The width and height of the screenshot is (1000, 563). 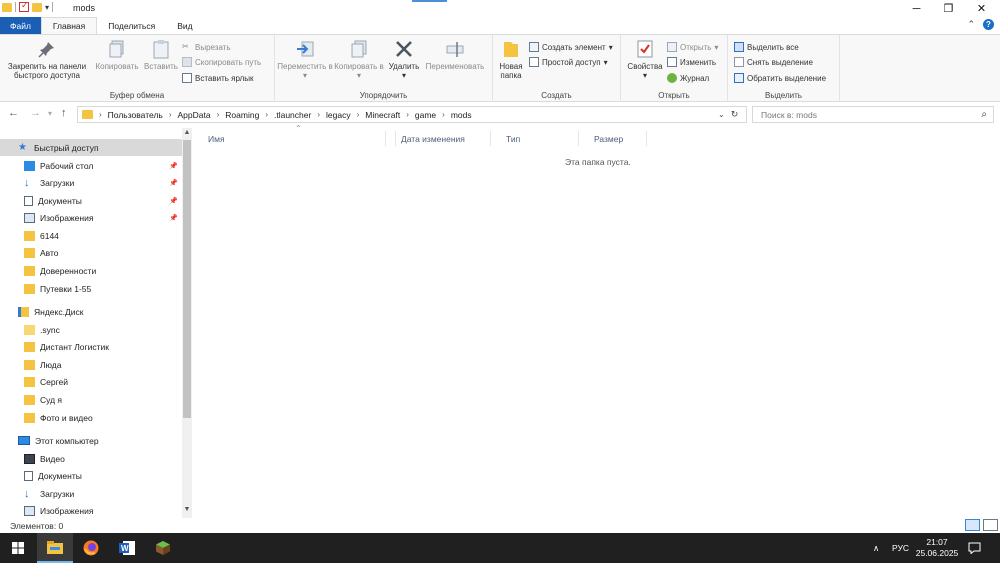 I want to click on tab-home: Главная, so click(x=69, y=25).